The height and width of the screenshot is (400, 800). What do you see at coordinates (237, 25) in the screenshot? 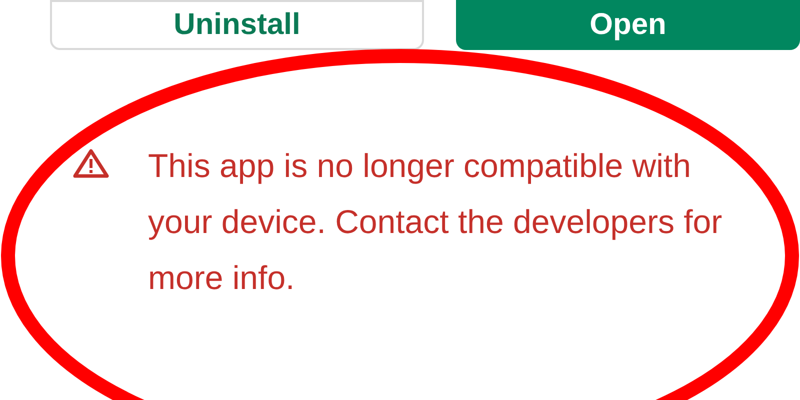
I see `uninstall-button: Uninstall` at bounding box center [237, 25].